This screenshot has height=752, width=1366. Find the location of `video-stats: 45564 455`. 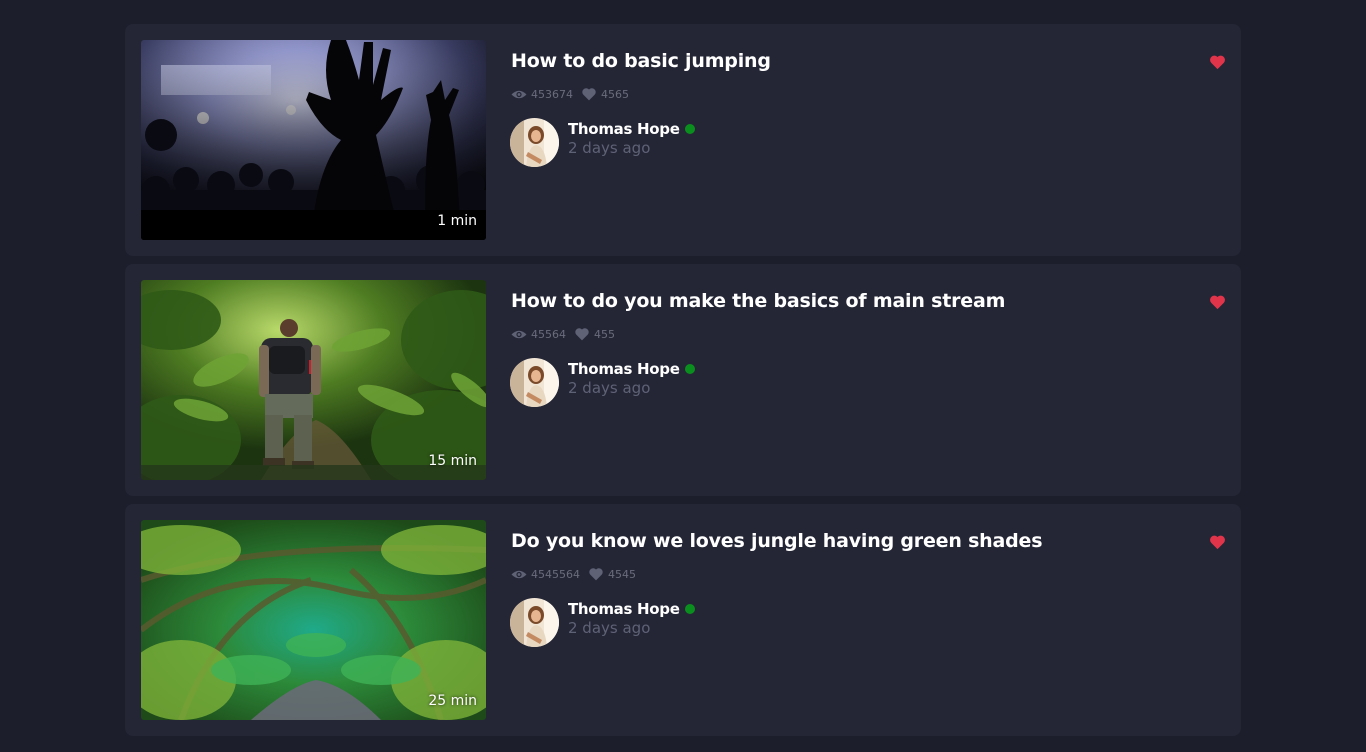

video-stats: 45564 455 is located at coordinates (567, 334).